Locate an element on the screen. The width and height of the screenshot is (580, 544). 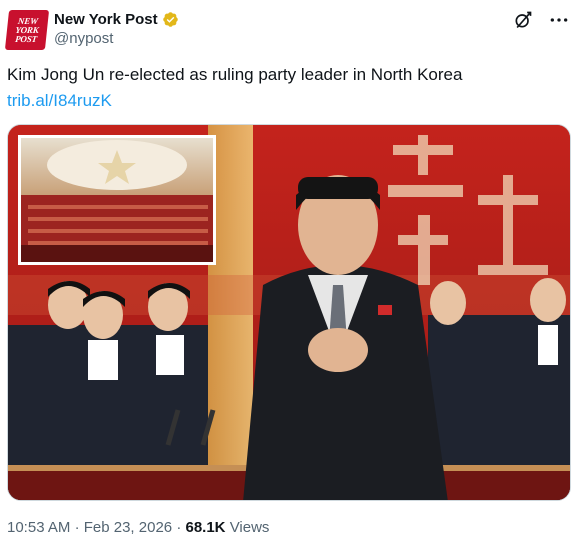
views-label: Views is located at coordinates (249, 527).